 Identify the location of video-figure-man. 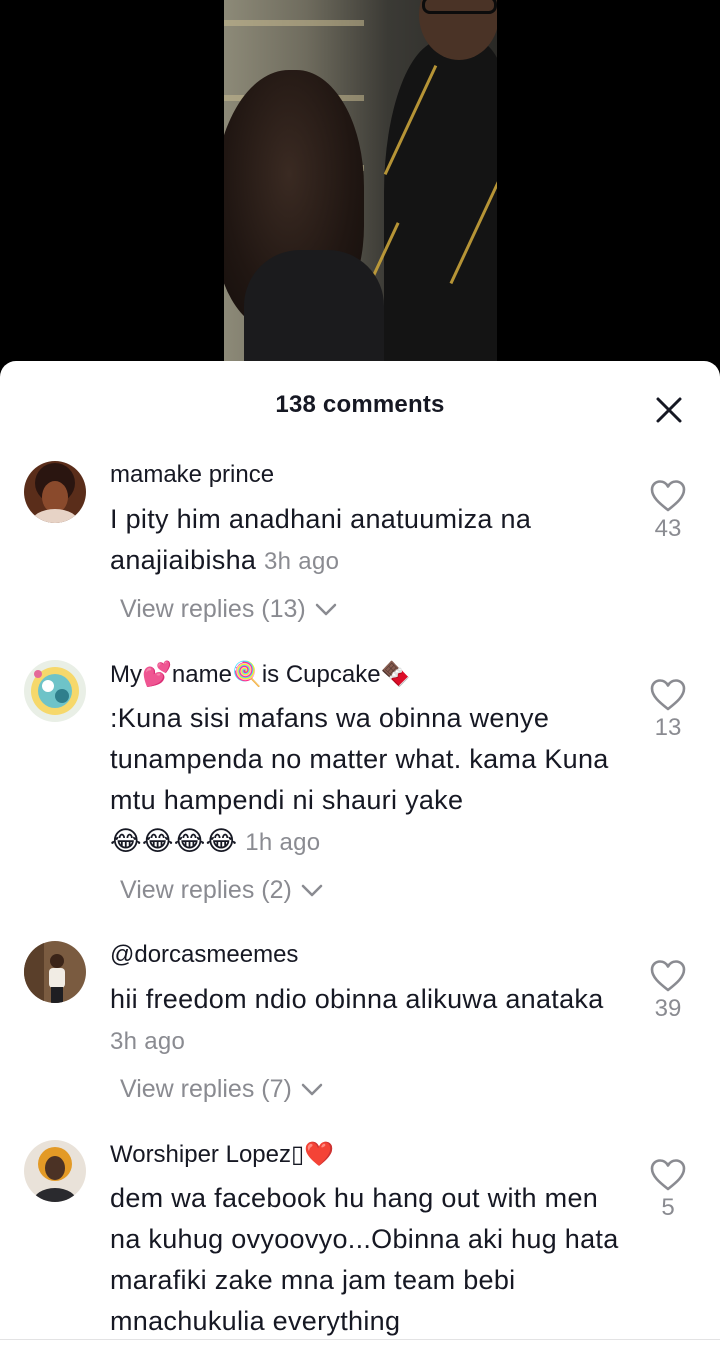
(440, 210).